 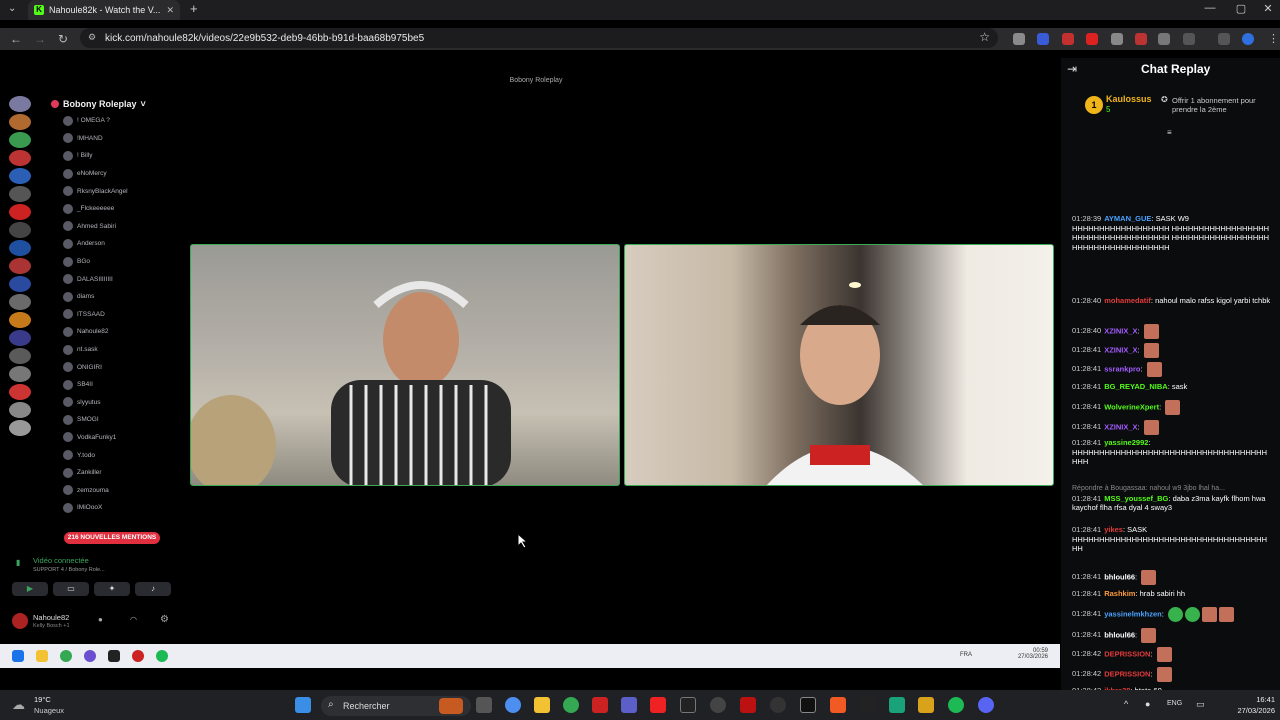 What do you see at coordinates (112, 589) in the screenshot?
I see `activity-button: ✦` at bounding box center [112, 589].